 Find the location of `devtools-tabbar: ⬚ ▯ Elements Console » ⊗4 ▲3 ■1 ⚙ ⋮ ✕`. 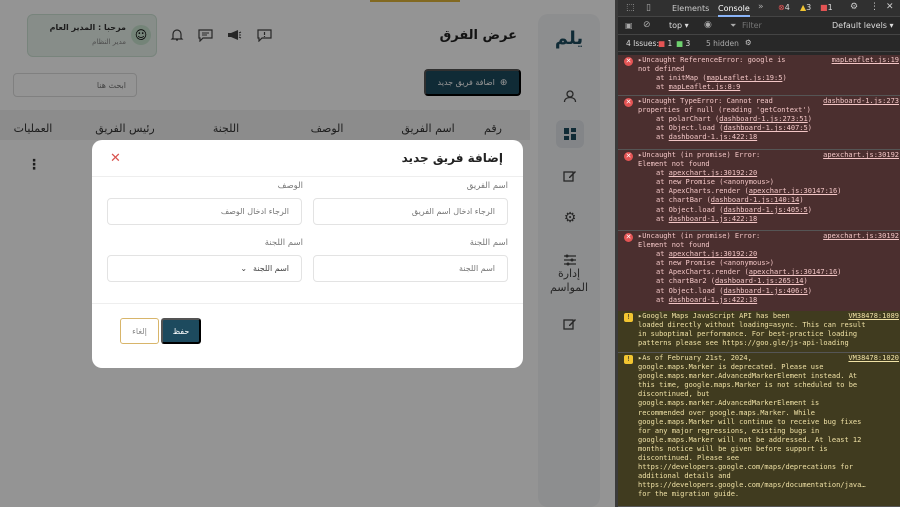

devtools-tabbar: ⬚ ▯ Elements Console » ⊗4 ▲3 ■1 ⚙ ⋮ ✕ is located at coordinates (759, 8).